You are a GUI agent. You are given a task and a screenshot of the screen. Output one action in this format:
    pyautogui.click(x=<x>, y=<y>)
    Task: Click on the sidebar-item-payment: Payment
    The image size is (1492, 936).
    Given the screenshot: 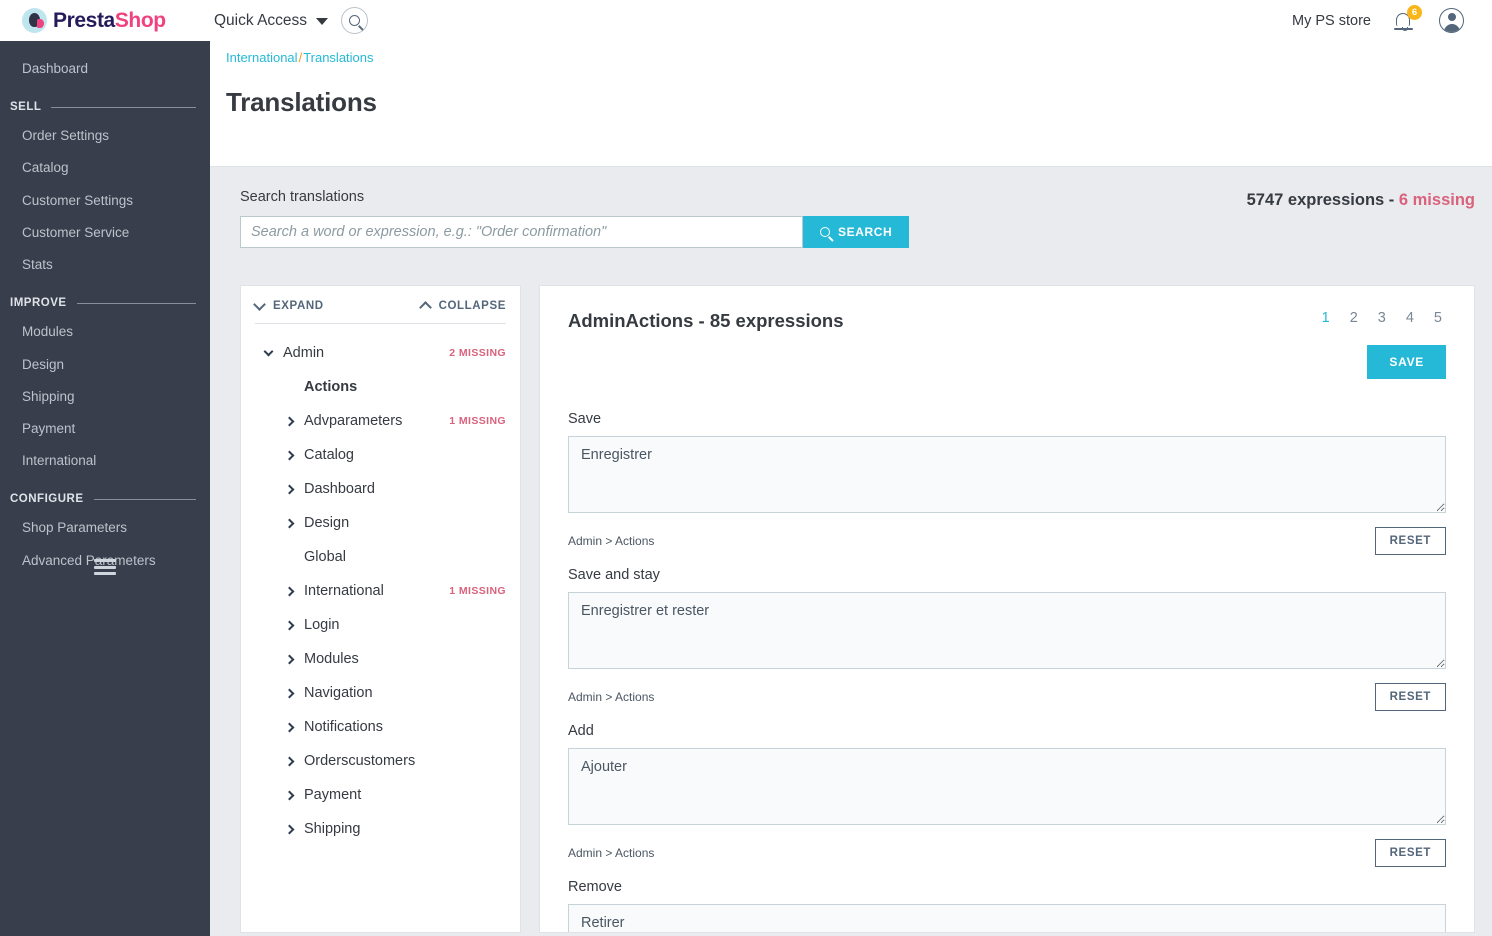 What is the action you would take?
    pyautogui.click(x=105, y=429)
    